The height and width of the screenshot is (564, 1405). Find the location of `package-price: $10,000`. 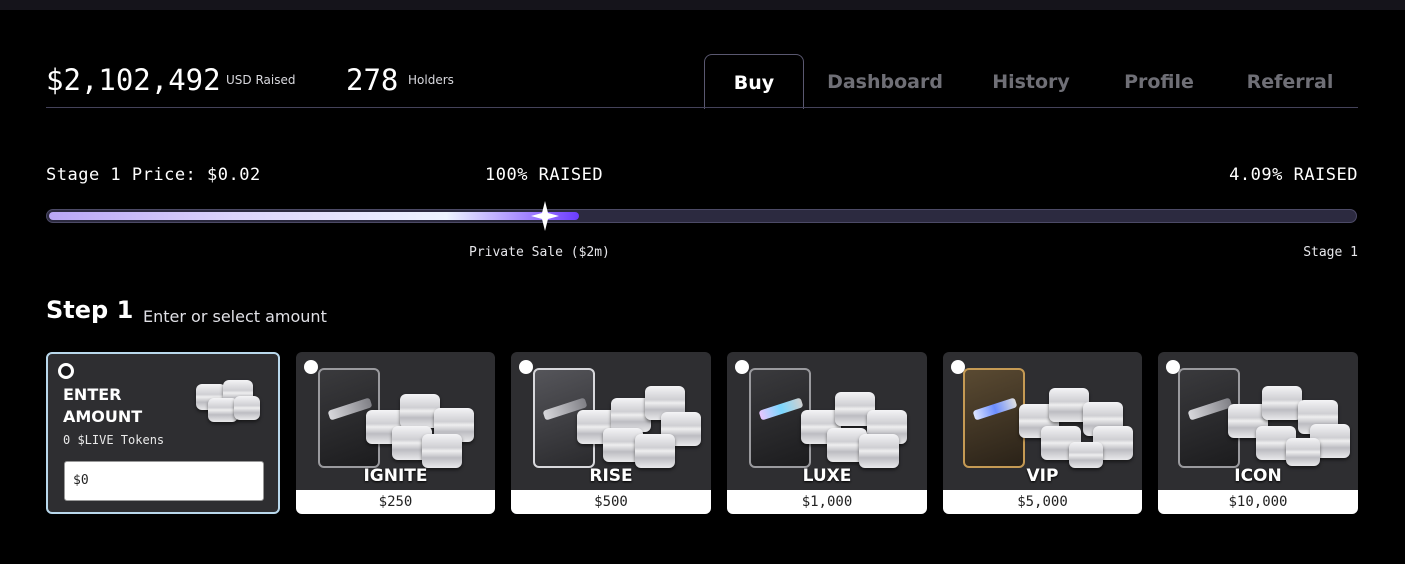

package-price: $10,000 is located at coordinates (1258, 502).